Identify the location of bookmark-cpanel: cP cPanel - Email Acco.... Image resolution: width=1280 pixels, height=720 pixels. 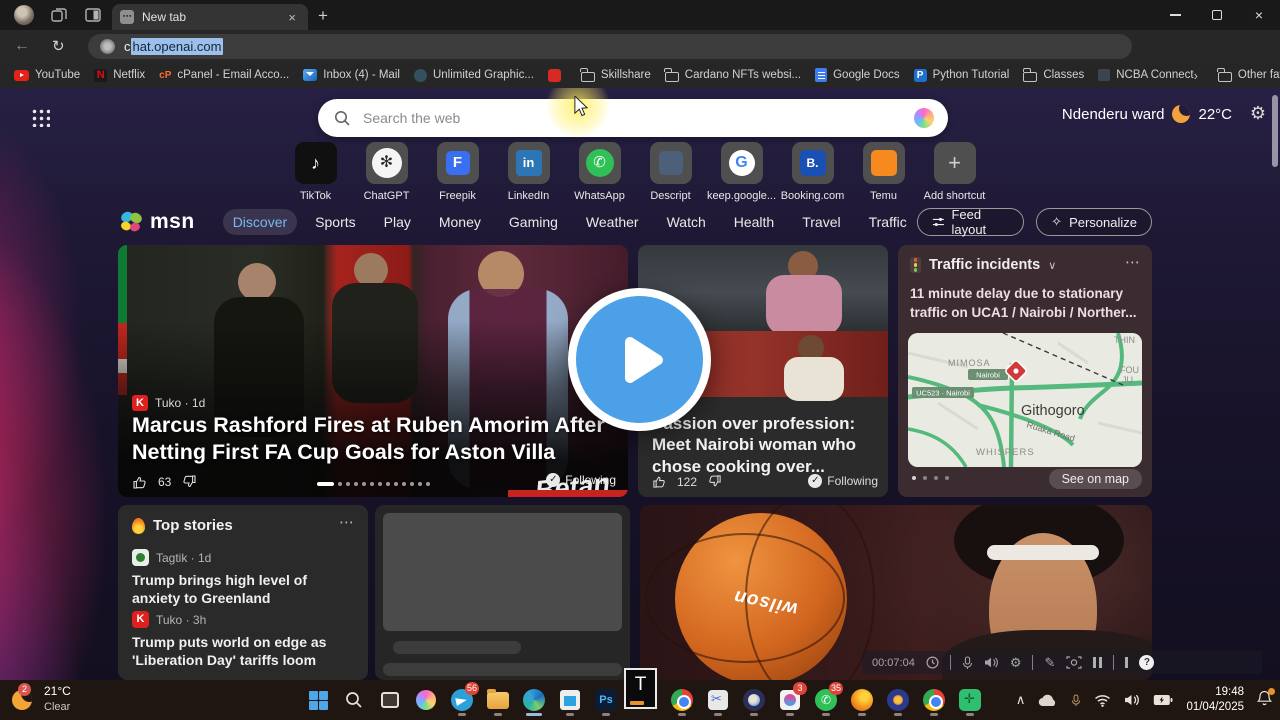
(224, 75).